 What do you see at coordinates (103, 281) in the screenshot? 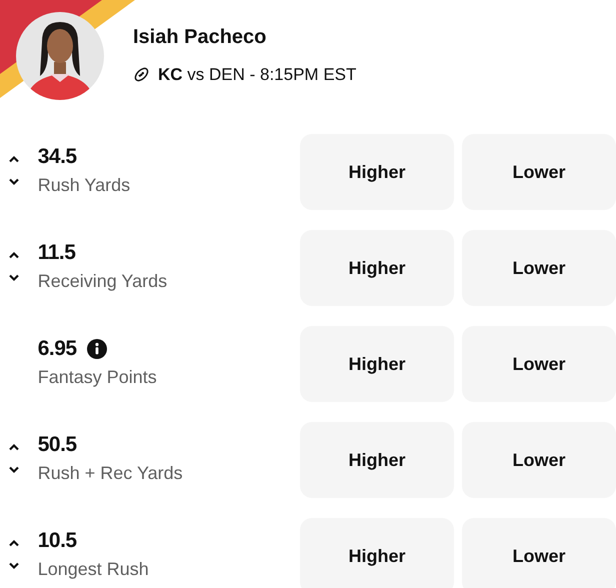
I see `stat-label: Receiving Yards` at bounding box center [103, 281].